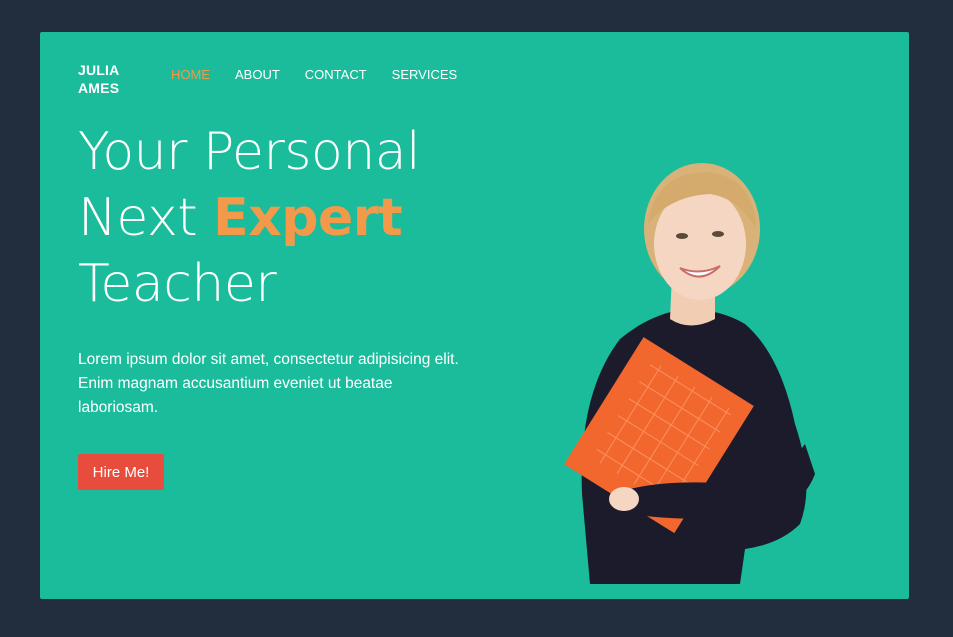  What do you see at coordinates (257, 74) in the screenshot?
I see `nav-item-about: ABOUT` at bounding box center [257, 74].